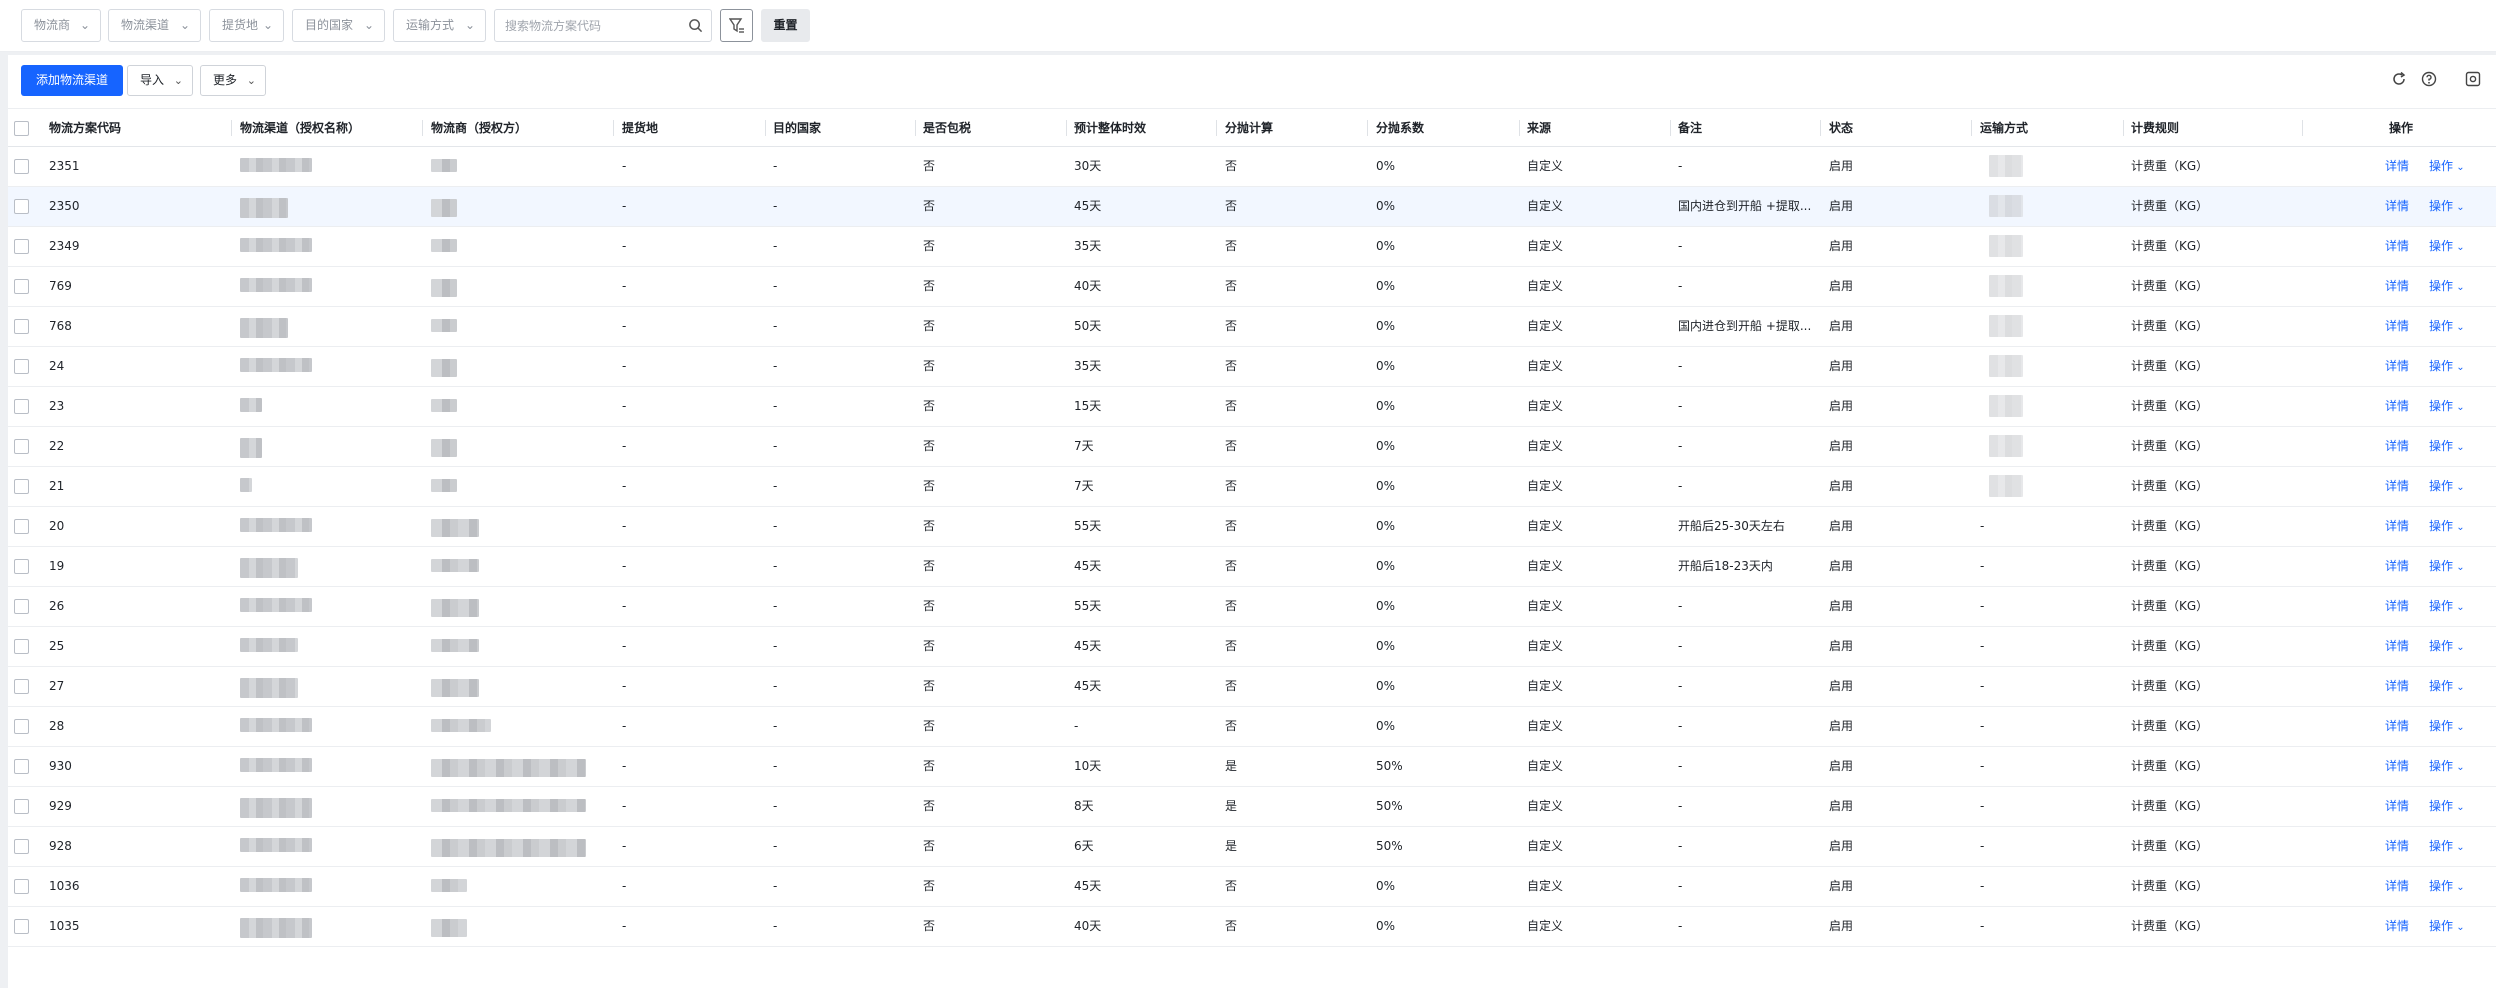 The image size is (2496, 988). I want to click on operations-label: 操作, so click(2441, 766).